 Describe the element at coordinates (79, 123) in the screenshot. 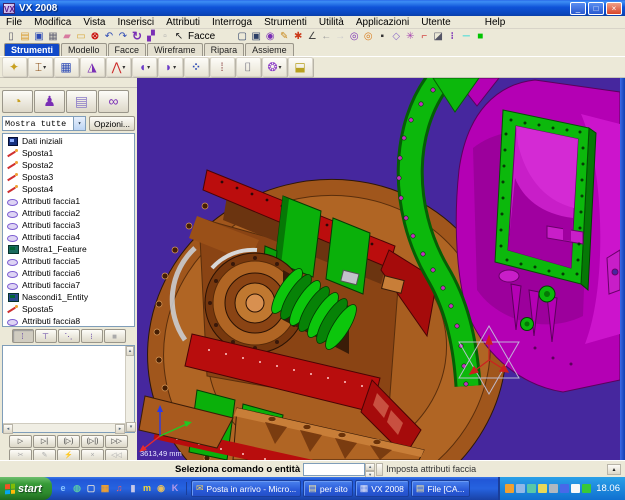

I see `dropdown-arrow-icon: ▾` at that location.